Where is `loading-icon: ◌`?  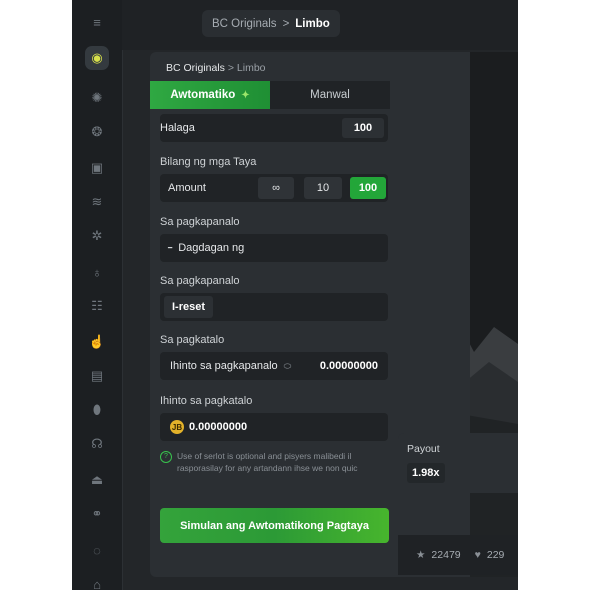 loading-icon: ◌ is located at coordinates (97, 550).